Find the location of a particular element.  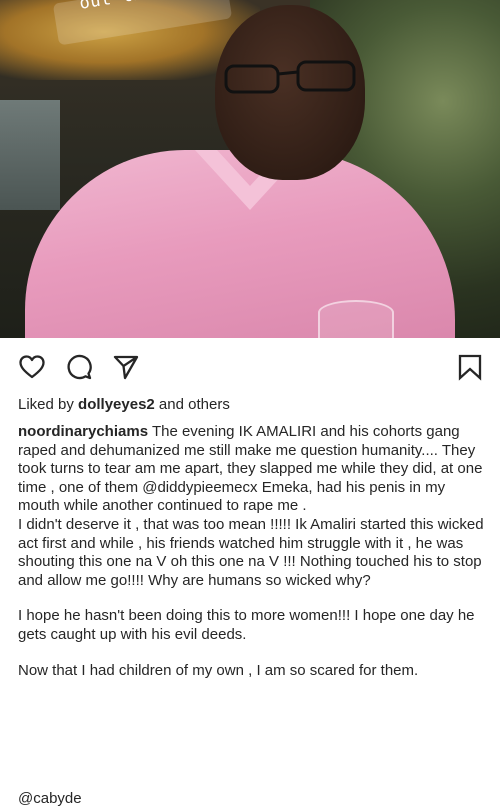

post-action-bar is located at coordinates (250, 367).